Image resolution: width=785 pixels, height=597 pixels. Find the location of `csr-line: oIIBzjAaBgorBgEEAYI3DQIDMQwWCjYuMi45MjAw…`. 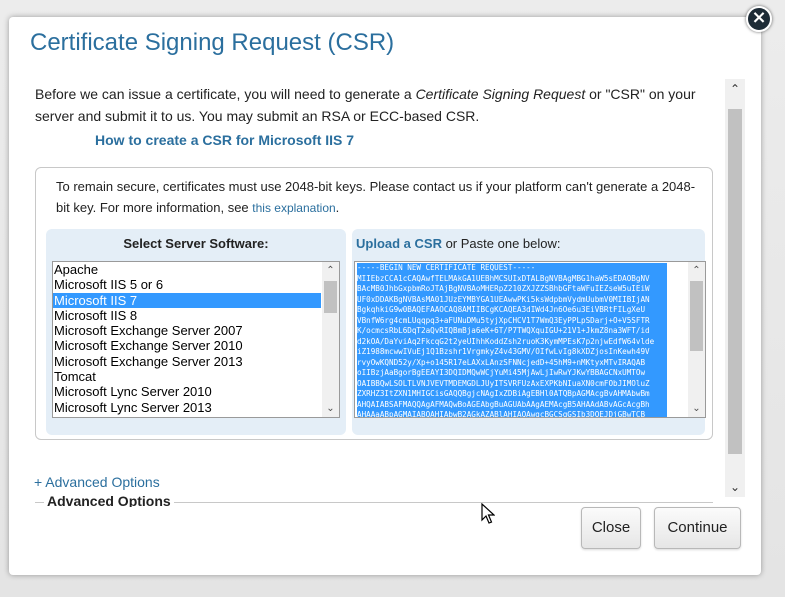

csr-line: oIIBzjAaBgorBgEEAYI3DQIDMQwWCjYuMi45MjAw… is located at coordinates (512, 373).